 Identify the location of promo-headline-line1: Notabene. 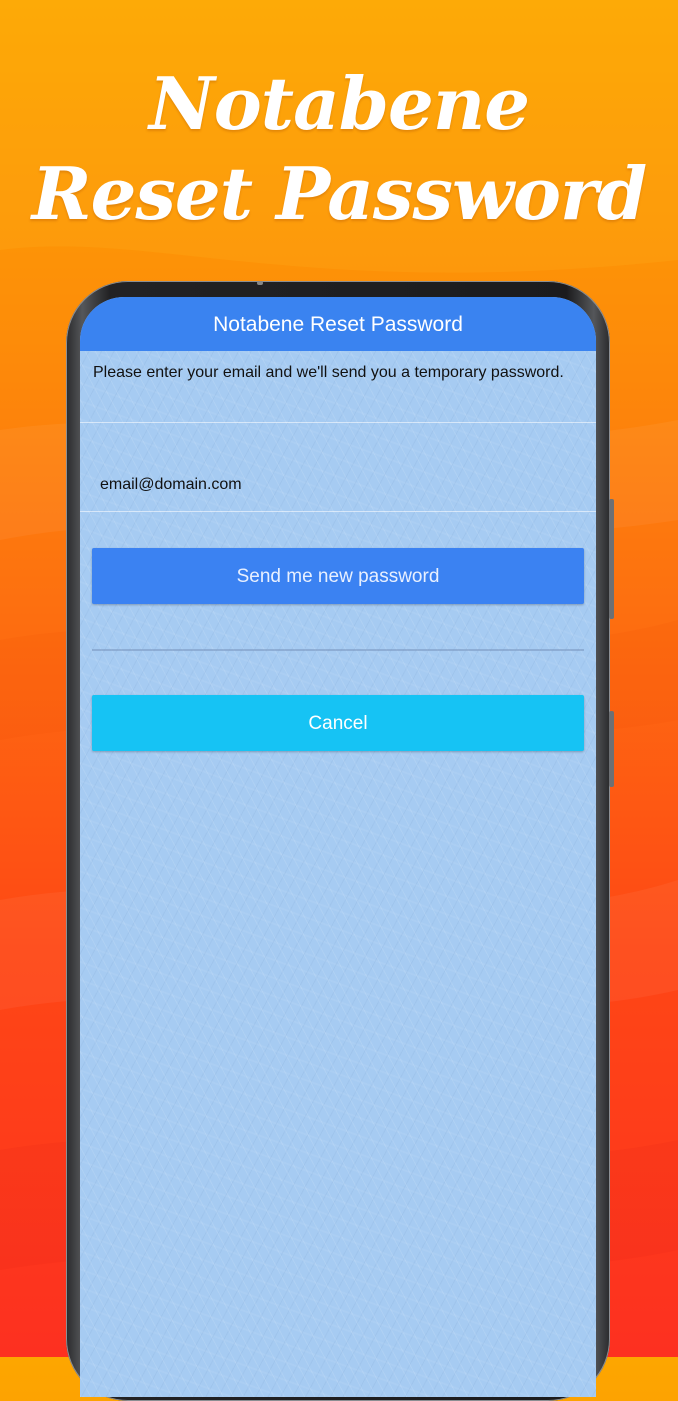
(339, 103).